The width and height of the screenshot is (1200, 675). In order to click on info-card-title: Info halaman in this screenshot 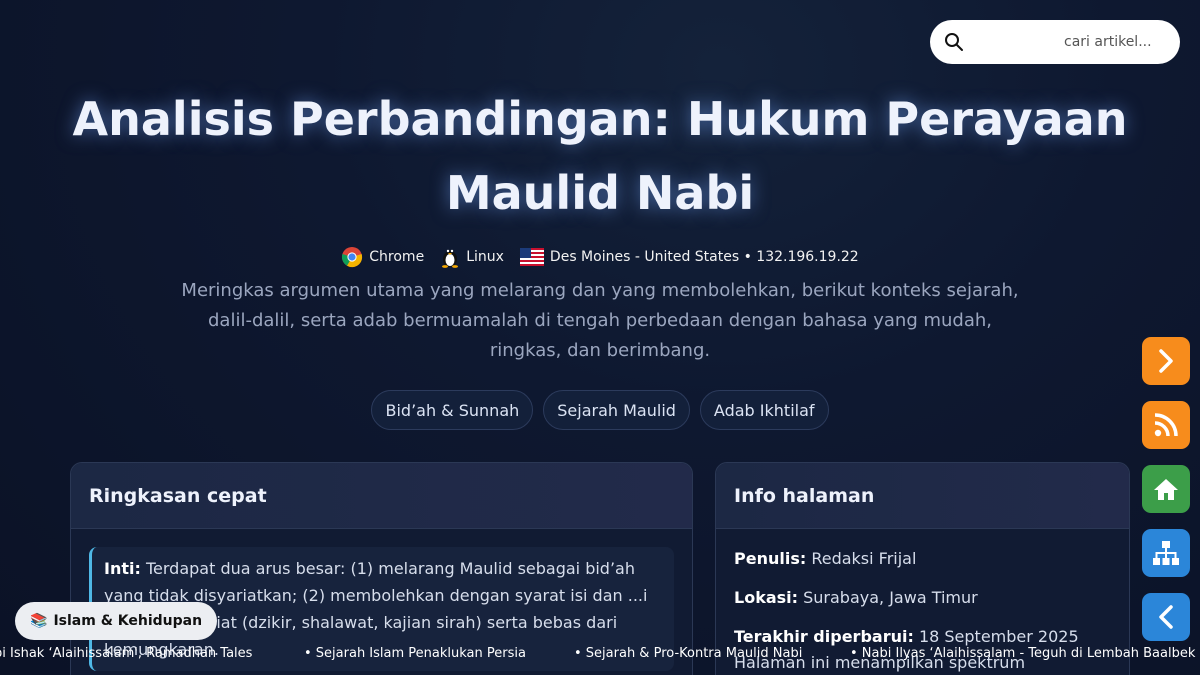, I will do `click(922, 496)`.